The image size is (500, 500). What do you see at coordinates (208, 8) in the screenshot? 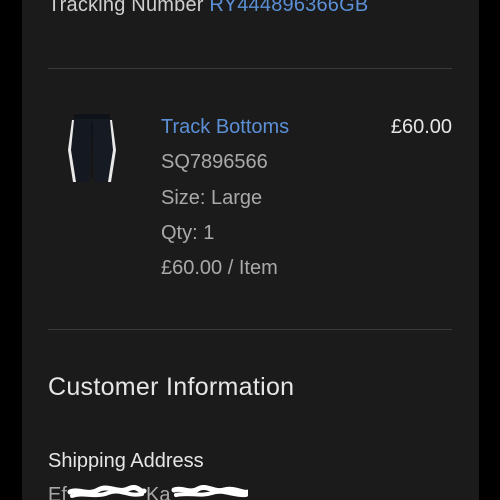
I see `tracking-row: Tracking Number RY444896366GB` at bounding box center [208, 8].